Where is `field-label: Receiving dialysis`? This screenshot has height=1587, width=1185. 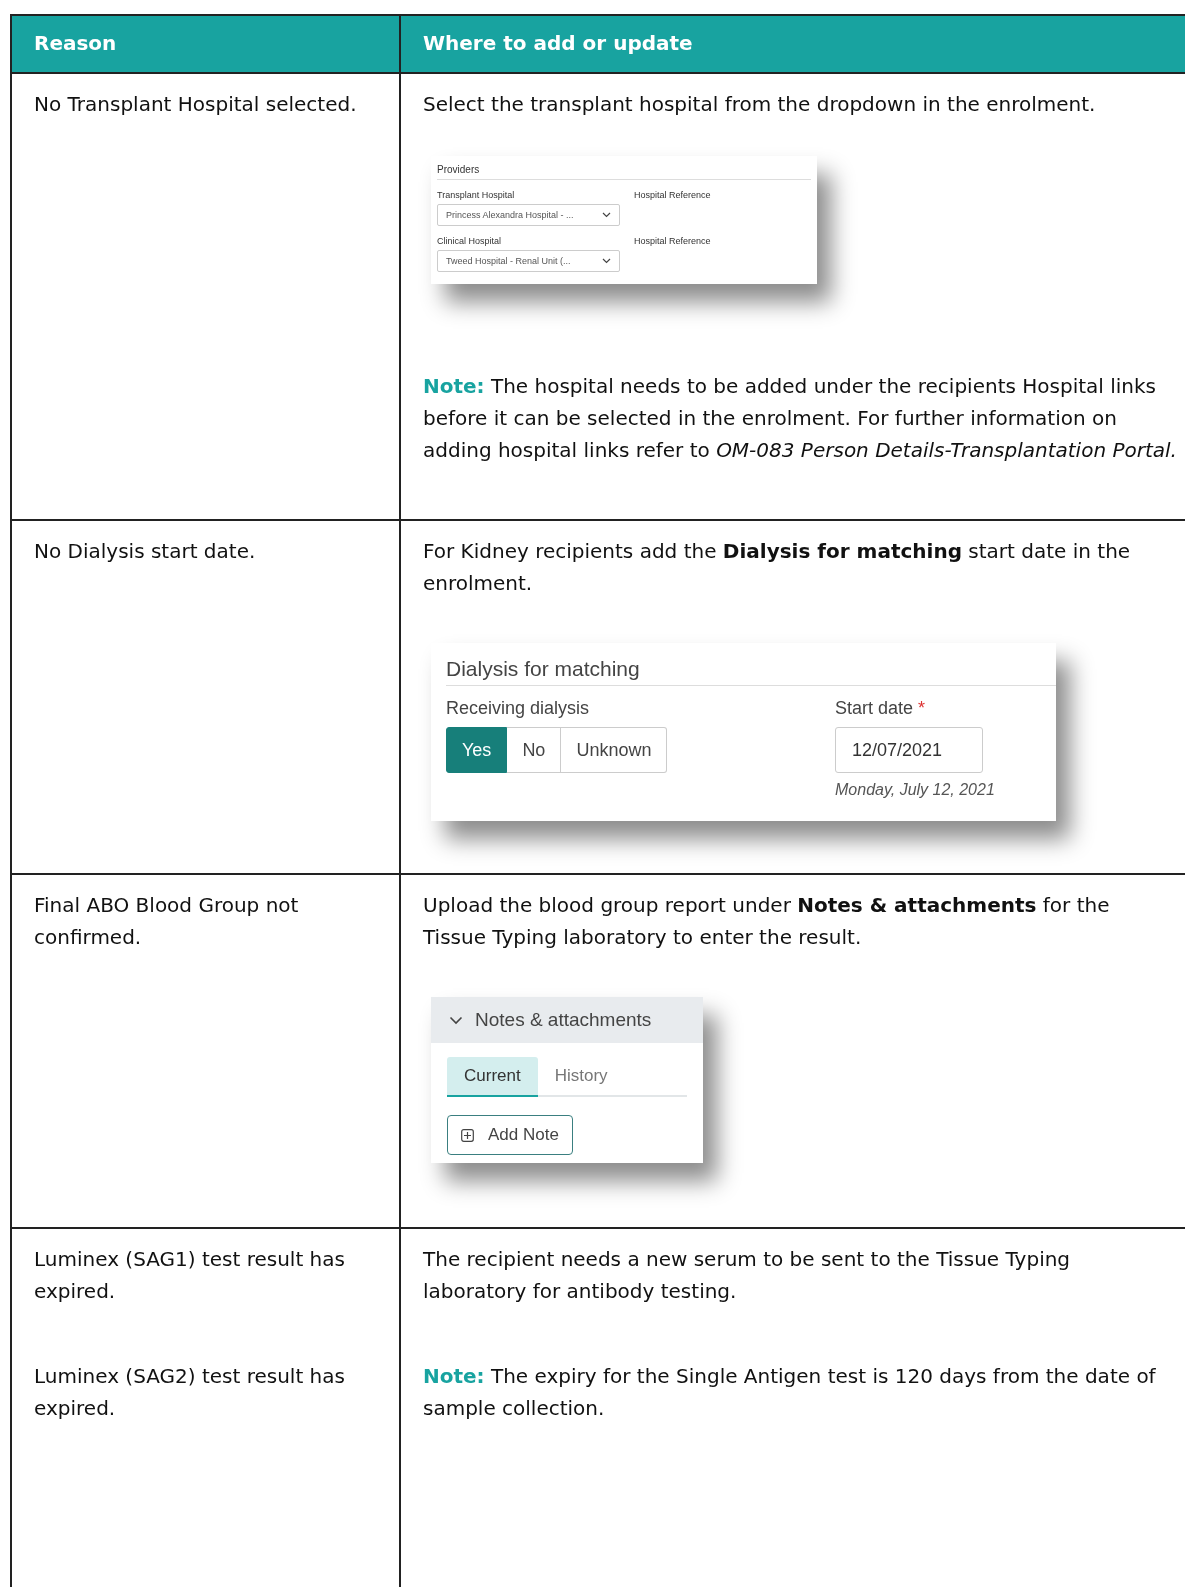 field-label: Receiving dialysis is located at coordinates (518, 708).